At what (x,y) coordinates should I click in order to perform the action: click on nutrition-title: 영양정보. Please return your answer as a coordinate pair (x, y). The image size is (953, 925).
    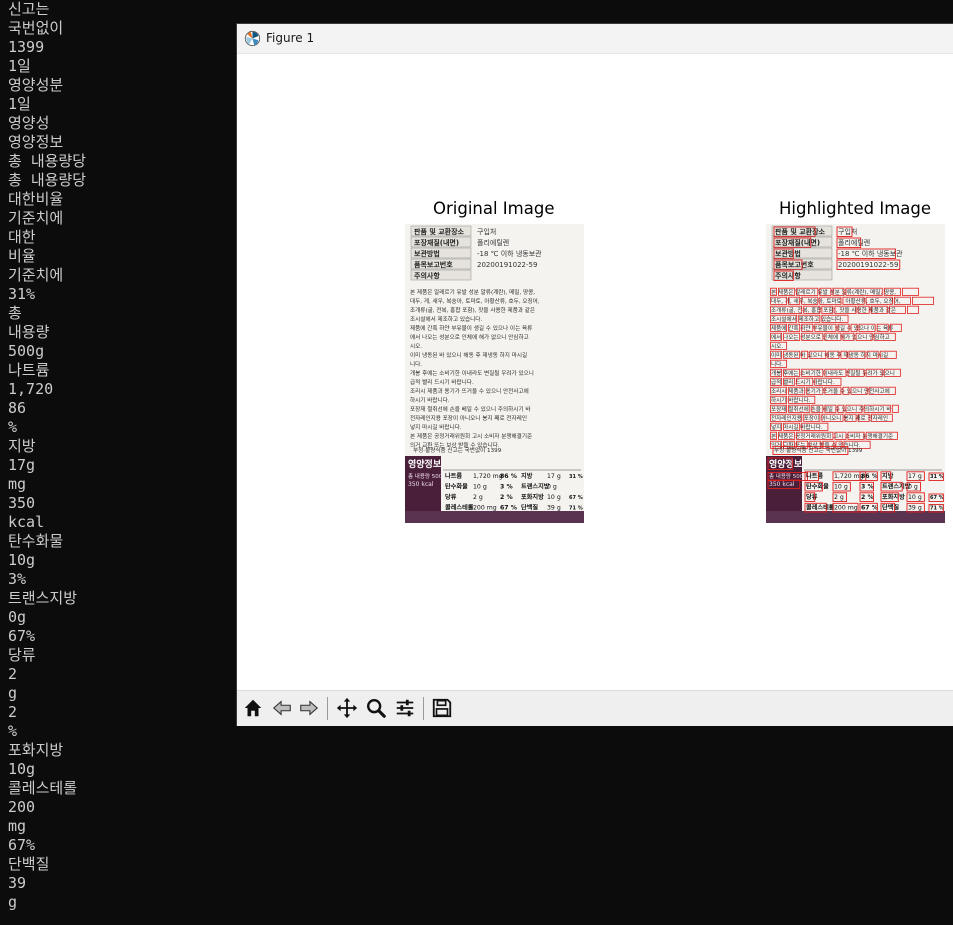
    Looking at the image, I should click on (425, 464).